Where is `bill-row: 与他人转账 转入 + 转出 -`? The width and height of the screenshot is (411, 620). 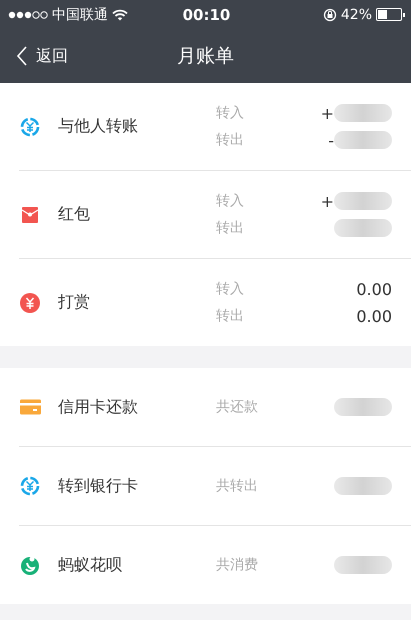
bill-row: 与他人转账 转入 + 转出 - is located at coordinates (215, 127).